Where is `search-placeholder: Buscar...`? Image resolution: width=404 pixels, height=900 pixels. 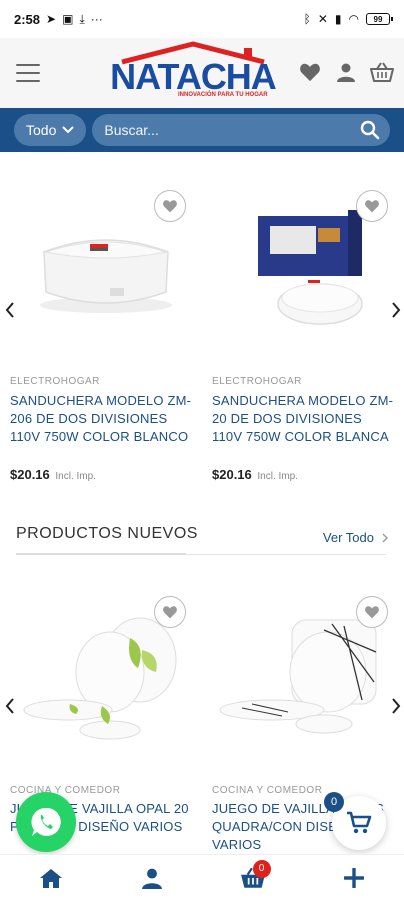 search-placeholder: Buscar... is located at coordinates (131, 130).